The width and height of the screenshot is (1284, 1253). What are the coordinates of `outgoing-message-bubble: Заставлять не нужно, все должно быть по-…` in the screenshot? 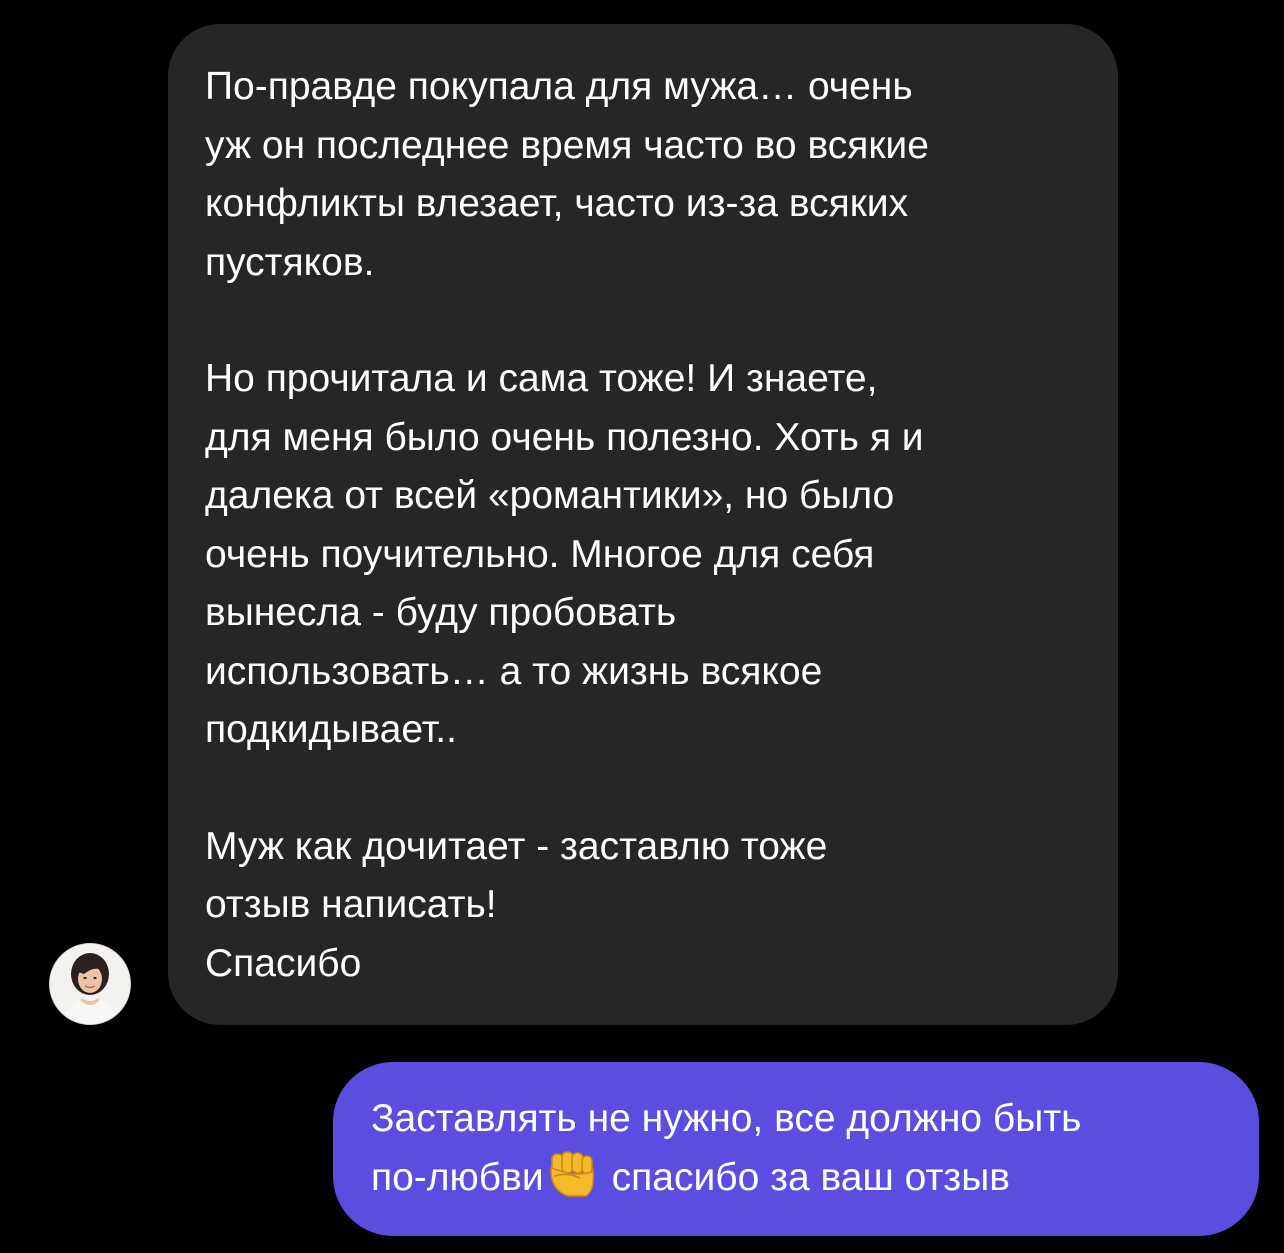 It's located at (796, 1149).